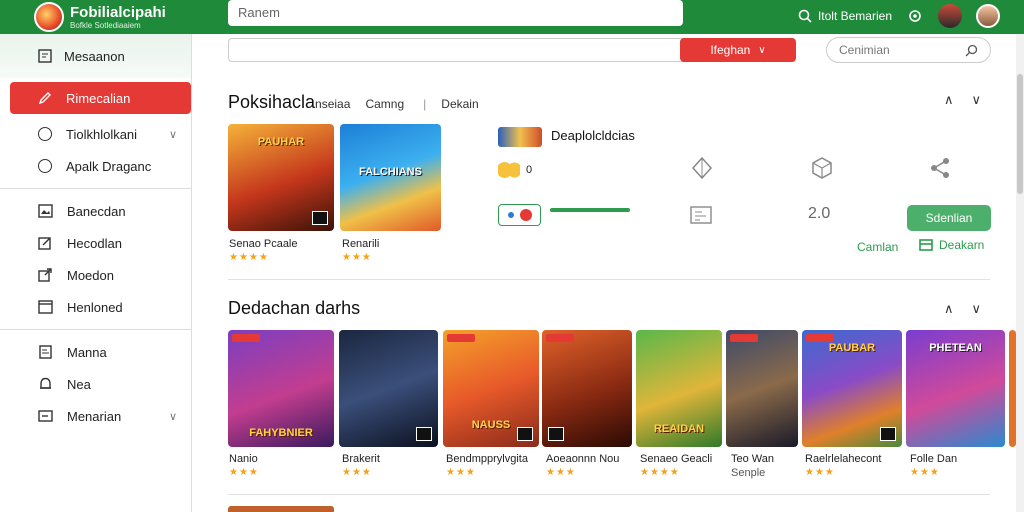 The height and width of the screenshot is (512, 1024). What do you see at coordinates (95, 243) in the screenshot?
I see `sidebar-item: Hecodlan` at bounding box center [95, 243].